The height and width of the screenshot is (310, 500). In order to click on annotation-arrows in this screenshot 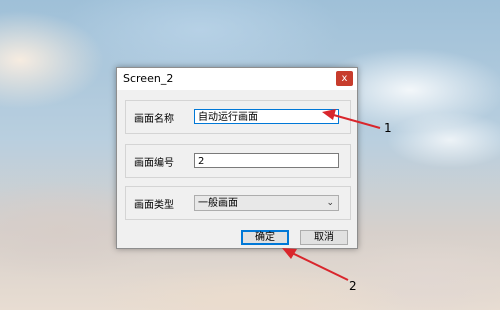, I will do `click(331, 195)`.